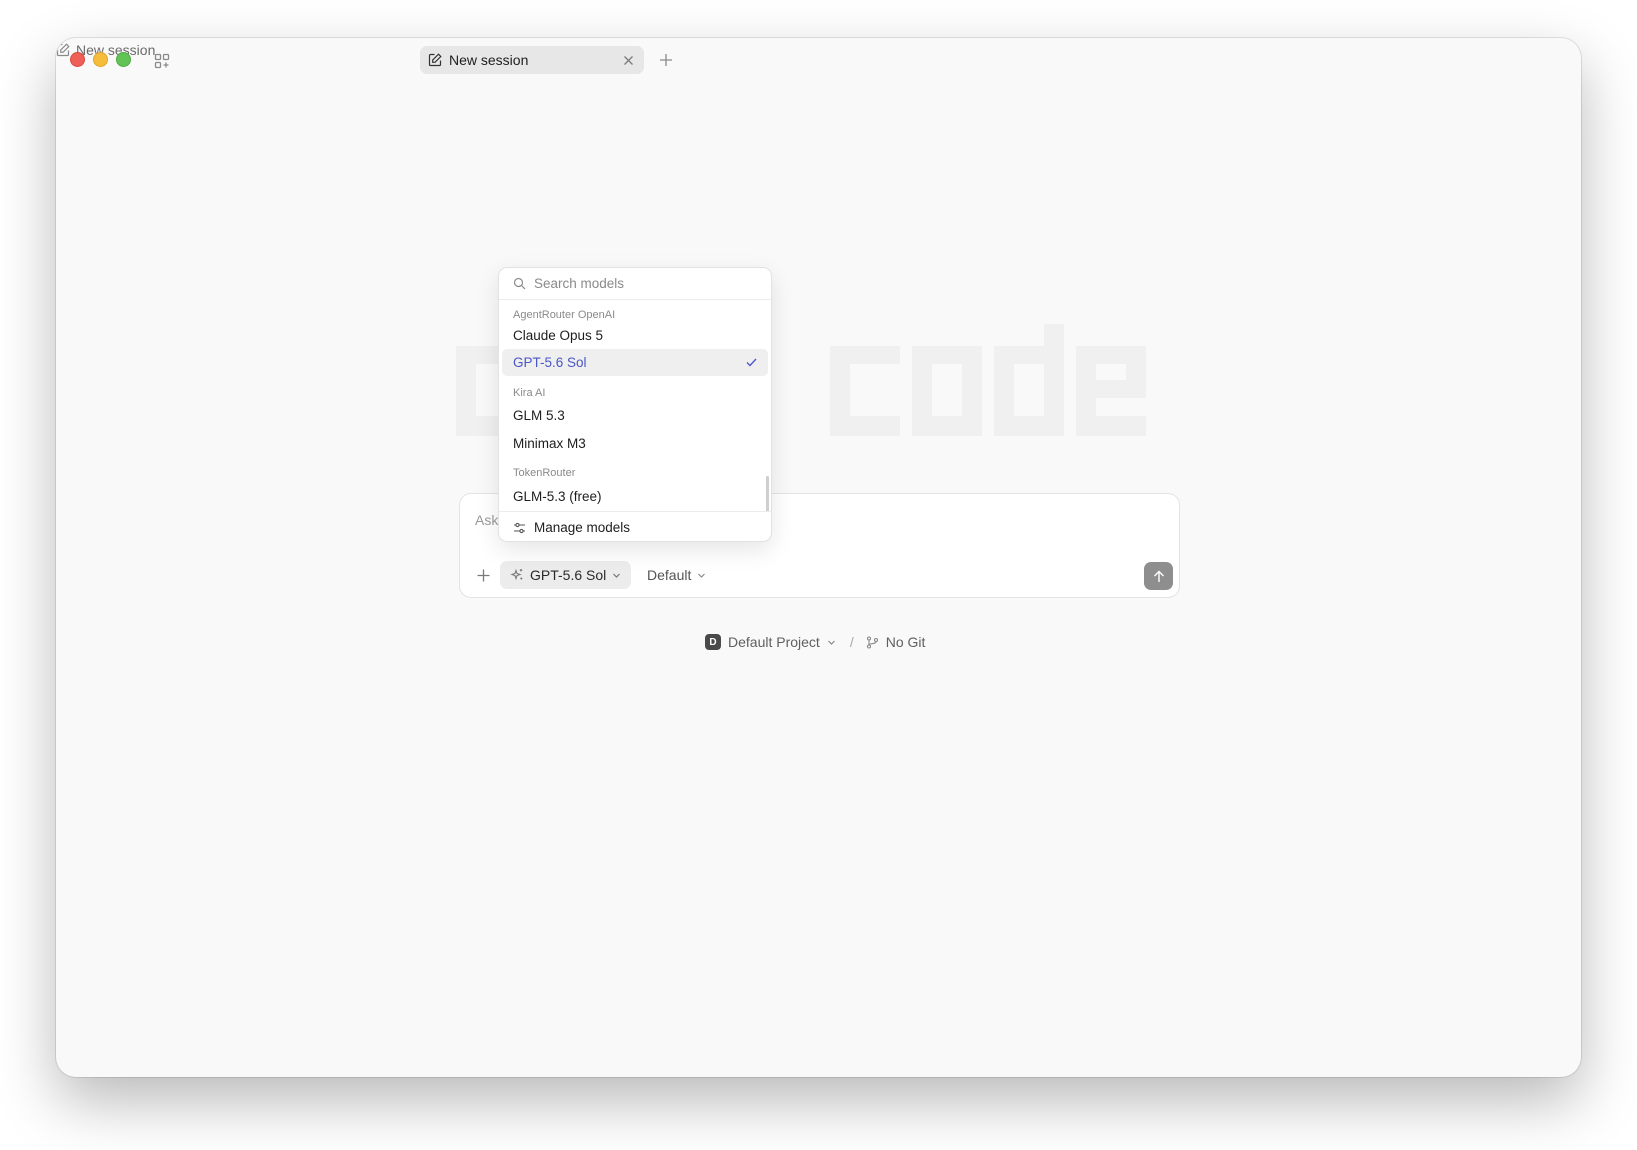 The image size is (1637, 1150). What do you see at coordinates (635, 362) in the screenshot?
I see `model-item-gpt-5-6-sol: GPT-5.6 Sol` at bounding box center [635, 362].